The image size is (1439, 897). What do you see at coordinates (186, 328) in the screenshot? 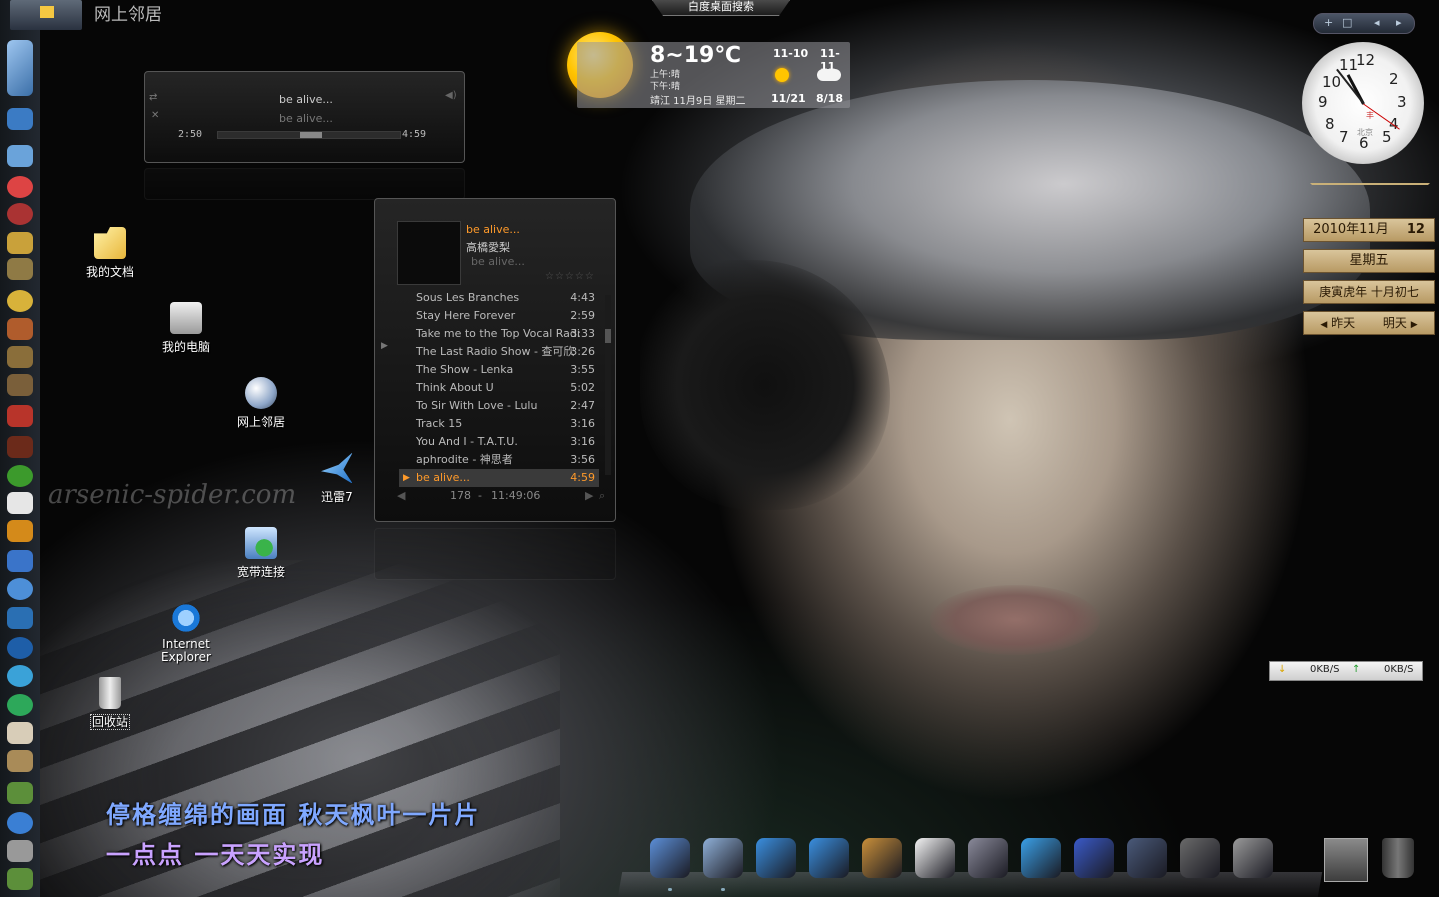
I see `desktop-icon-my-computer: 我的电脑` at bounding box center [186, 328].